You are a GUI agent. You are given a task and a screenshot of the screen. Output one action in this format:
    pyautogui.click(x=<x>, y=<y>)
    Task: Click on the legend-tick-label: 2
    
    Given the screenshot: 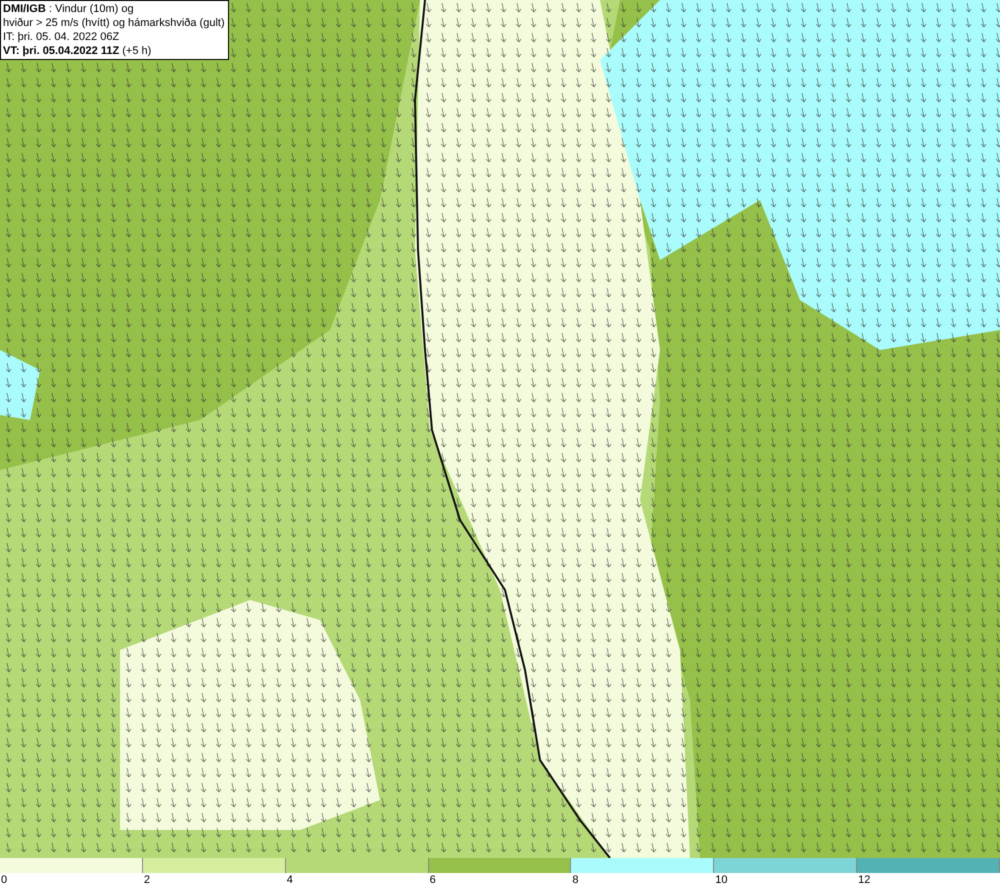 What is the action you would take?
    pyautogui.click(x=147, y=880)
    